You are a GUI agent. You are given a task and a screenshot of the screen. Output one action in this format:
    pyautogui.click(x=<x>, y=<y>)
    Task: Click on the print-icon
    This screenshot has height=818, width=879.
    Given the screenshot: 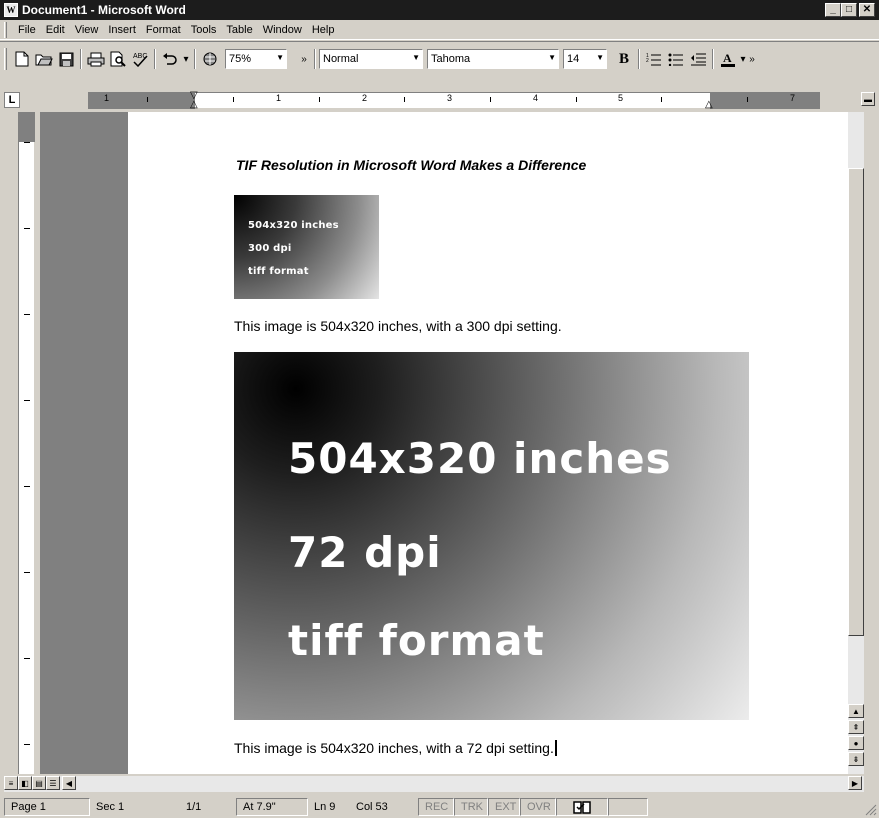 What is the action you would take?
    pyautogui.click(x=96, y=59)
    